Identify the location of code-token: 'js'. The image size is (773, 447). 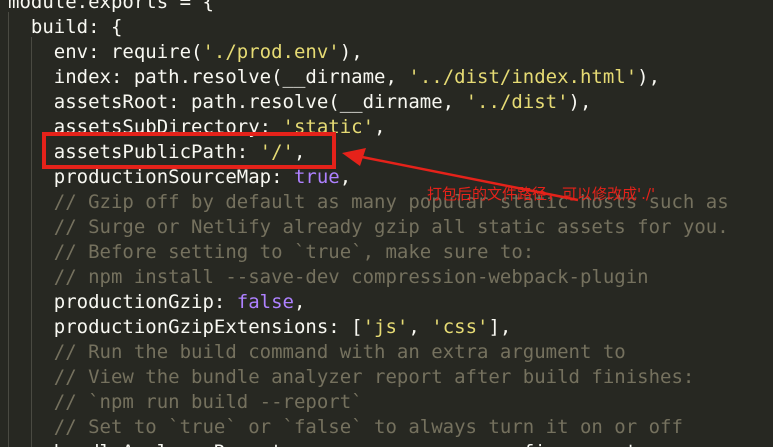
(385, 327).